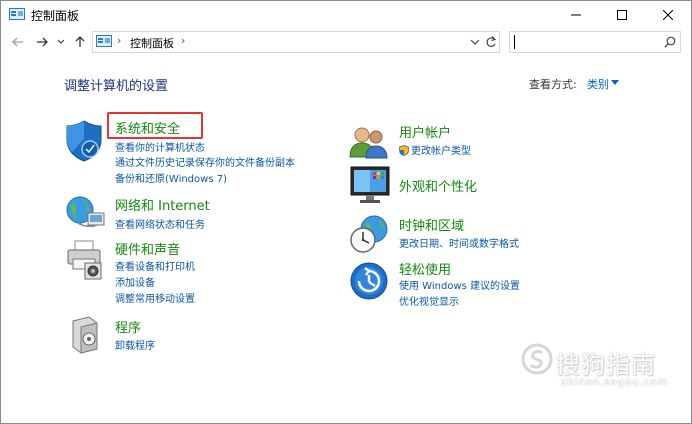 This screenshot has height=424, width=692. Describe the element at coordinates (431, 224) in the screenshot. I see `category-clock-region: 时钟和区域` at that location.